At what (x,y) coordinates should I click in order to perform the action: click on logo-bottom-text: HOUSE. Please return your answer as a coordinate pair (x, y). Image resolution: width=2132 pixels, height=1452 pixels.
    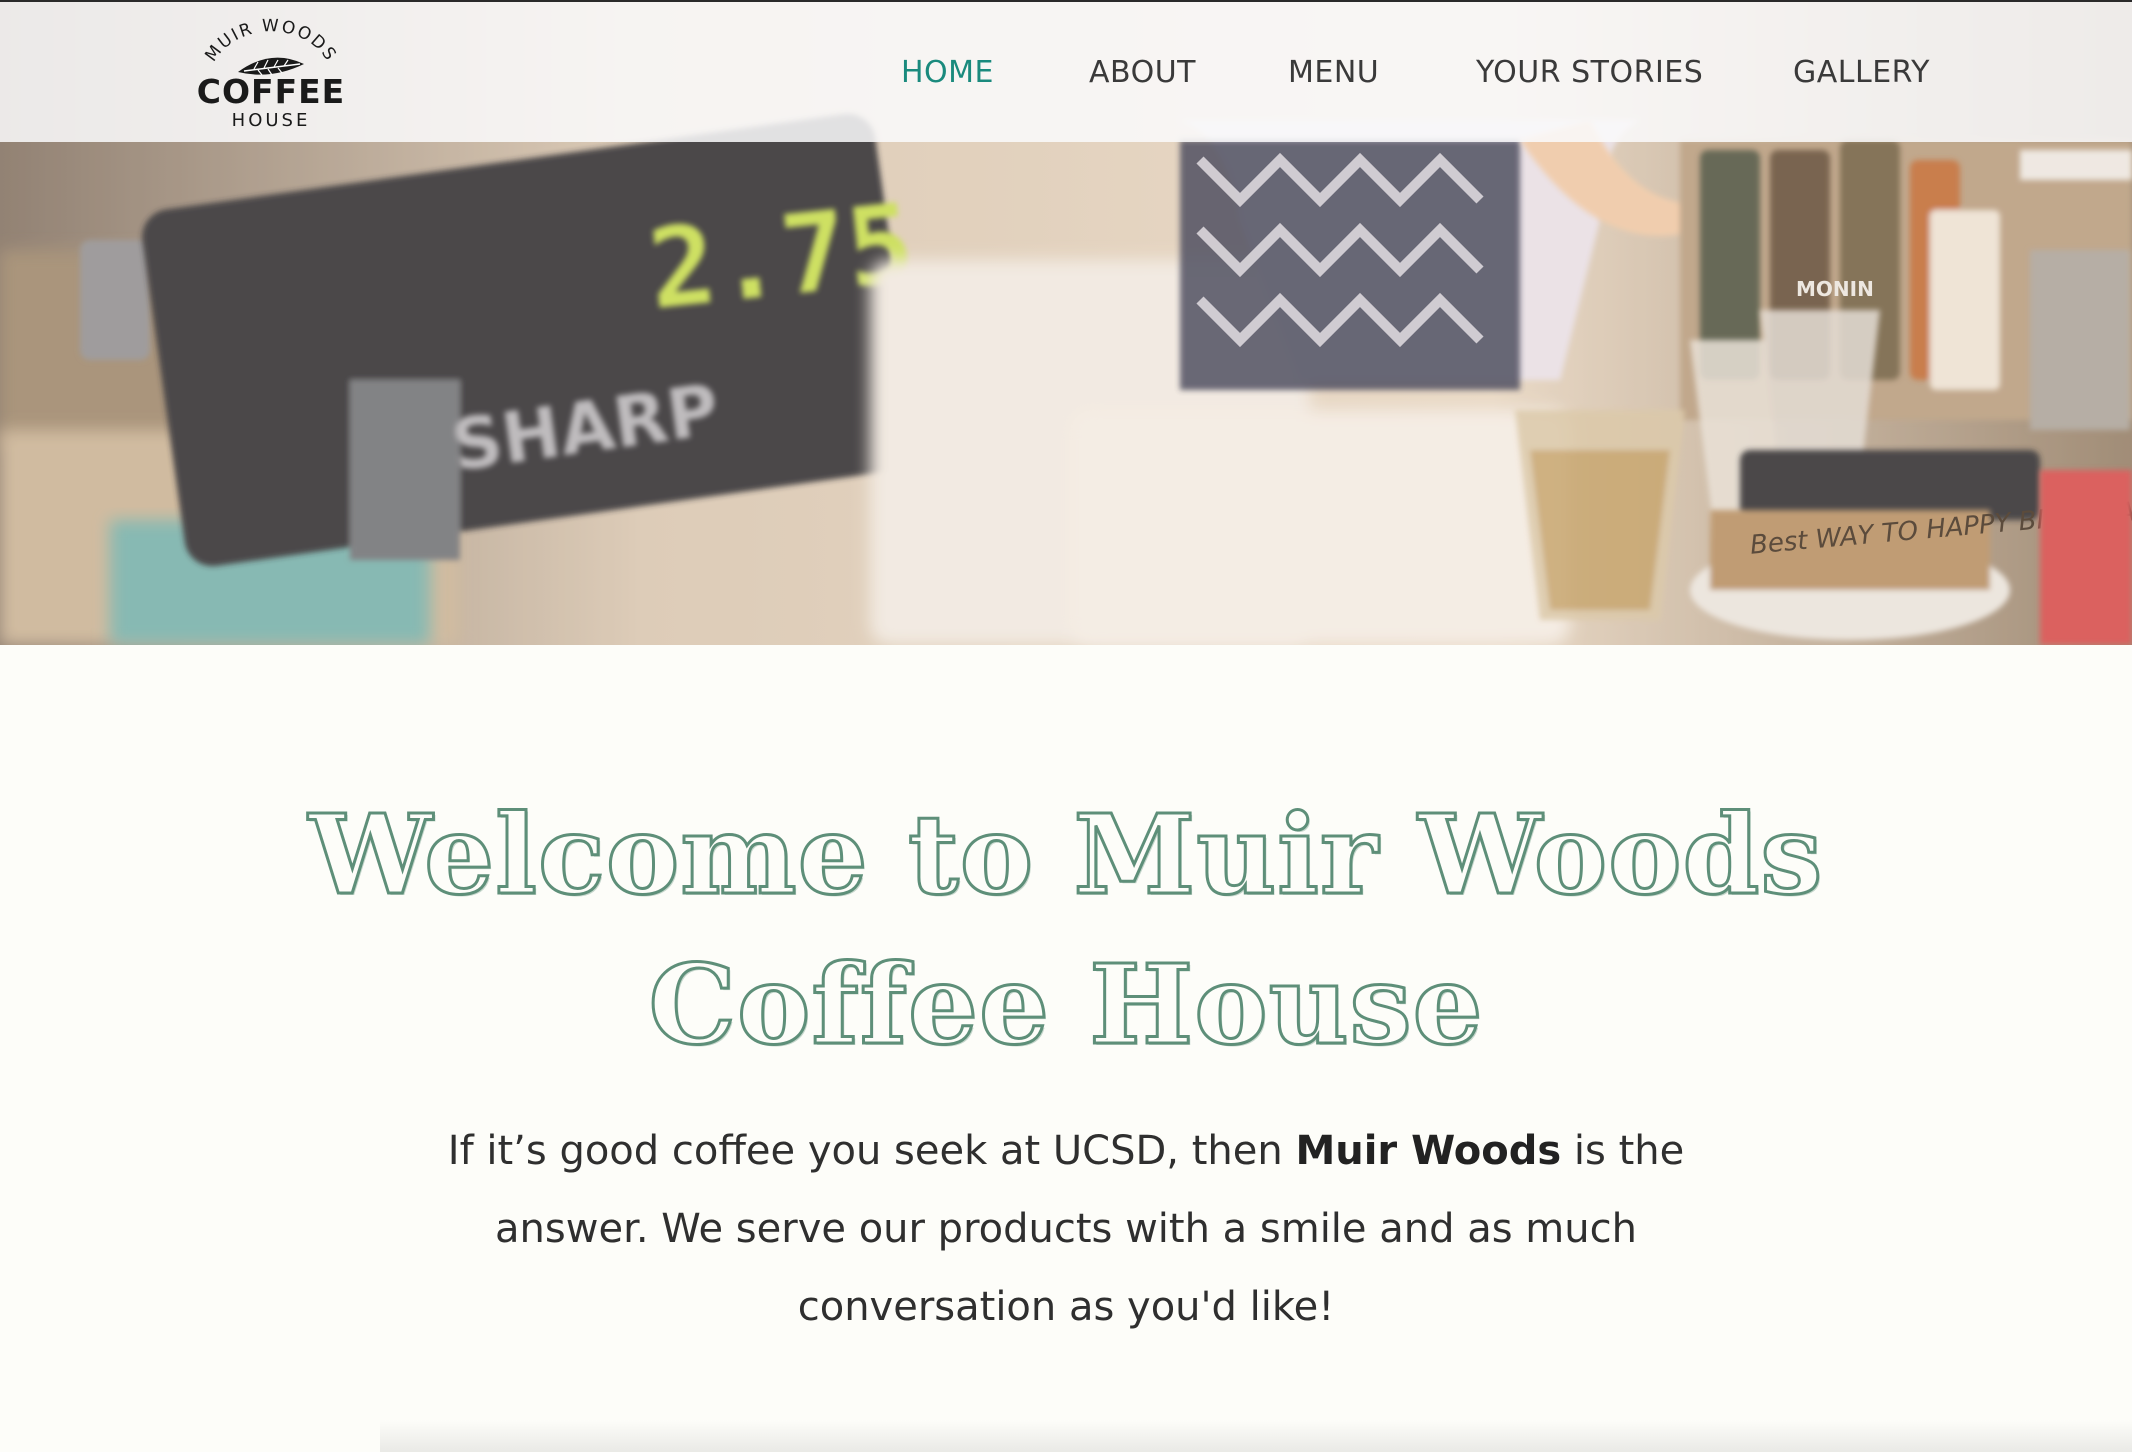
    Looking at the image, I should click on (271, 120).